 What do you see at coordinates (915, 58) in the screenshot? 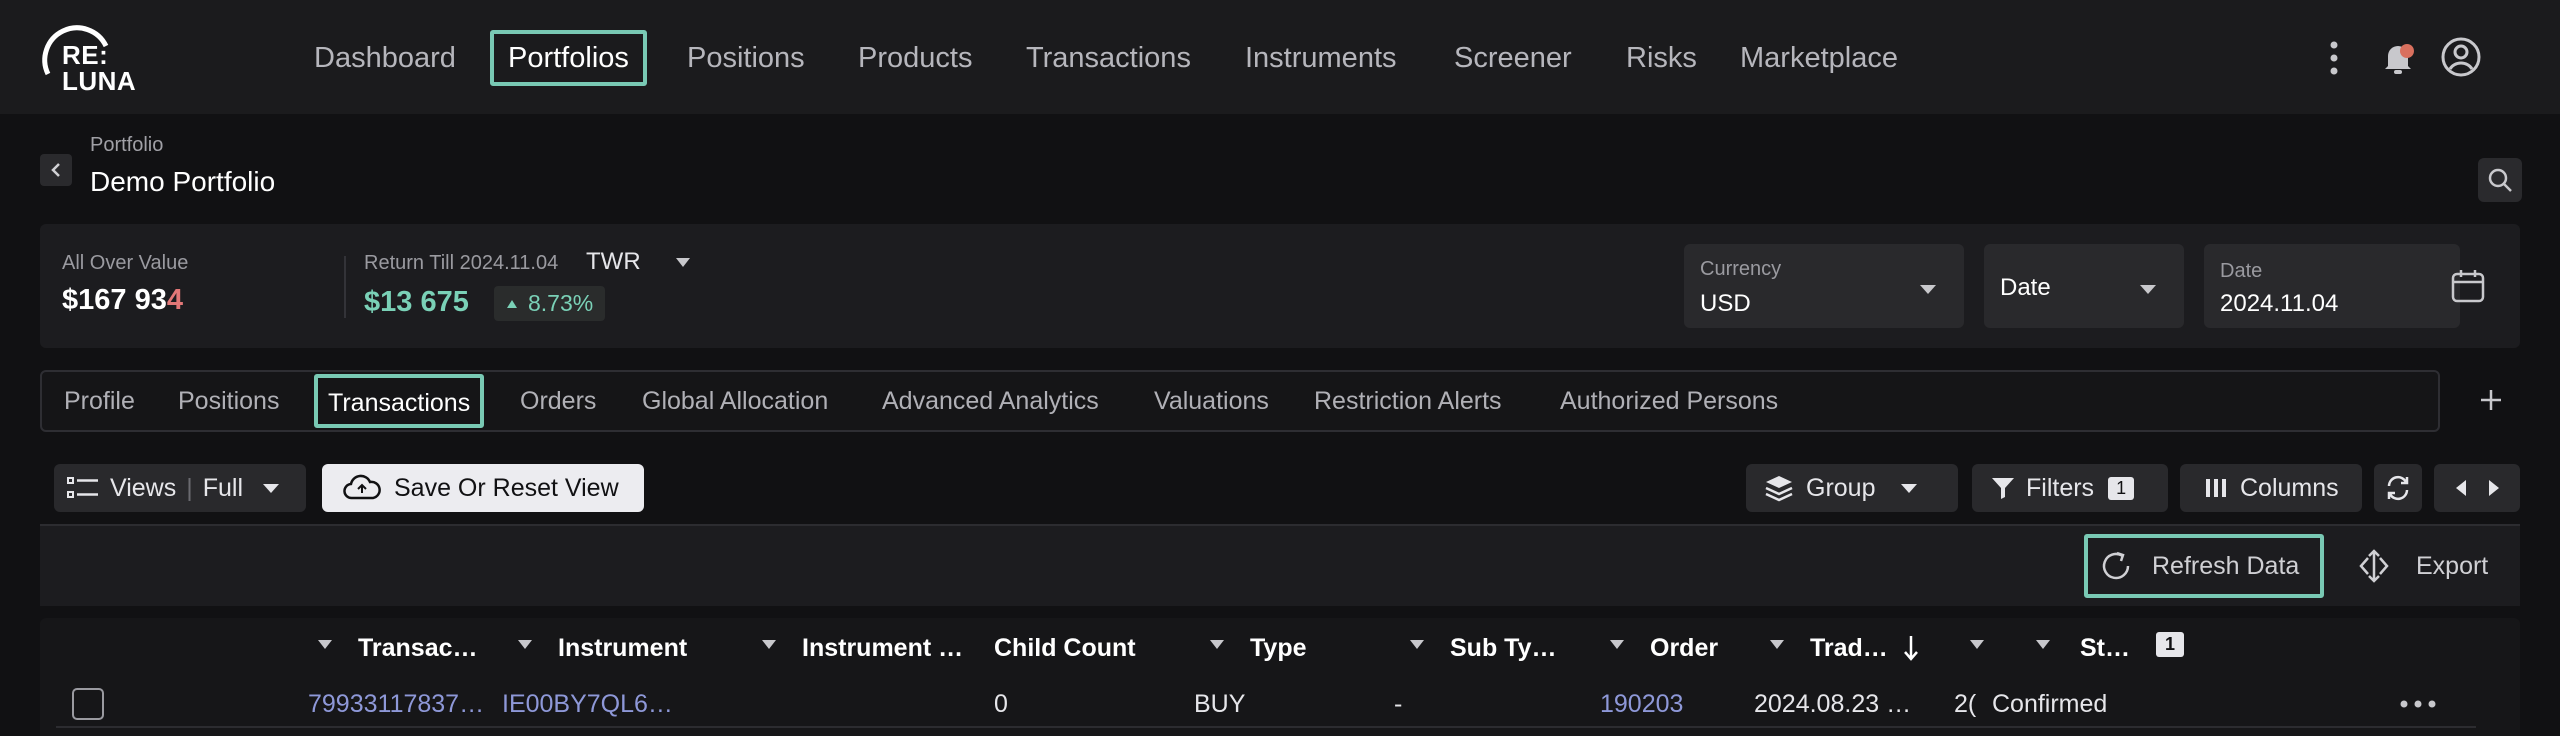
I see `nav-products: Products` at bounding box center [915, 58].